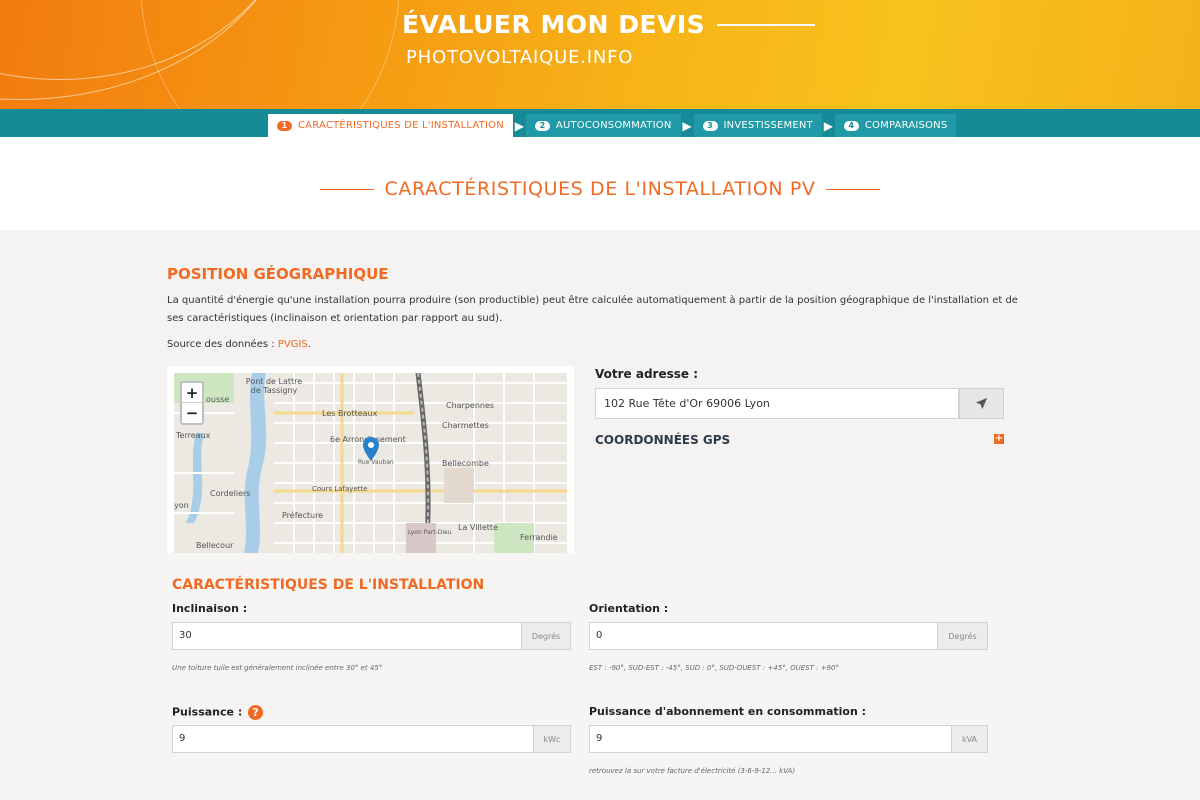  Describe the element at coordinates (520, 57) in the screenshot. I see `site-subtitle: PHOTOVOLTAIQUE.INFO` at that location.